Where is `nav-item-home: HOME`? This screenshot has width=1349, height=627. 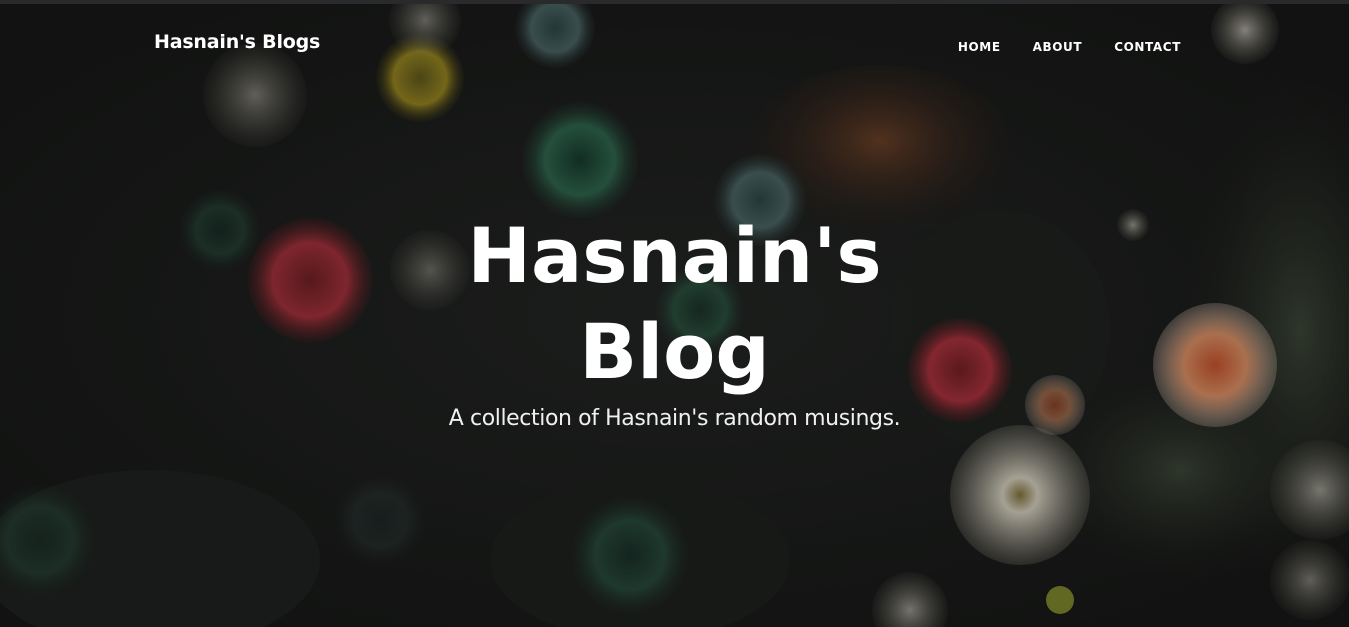 nav-item-home: HOME is located at coordinates (979, 45).